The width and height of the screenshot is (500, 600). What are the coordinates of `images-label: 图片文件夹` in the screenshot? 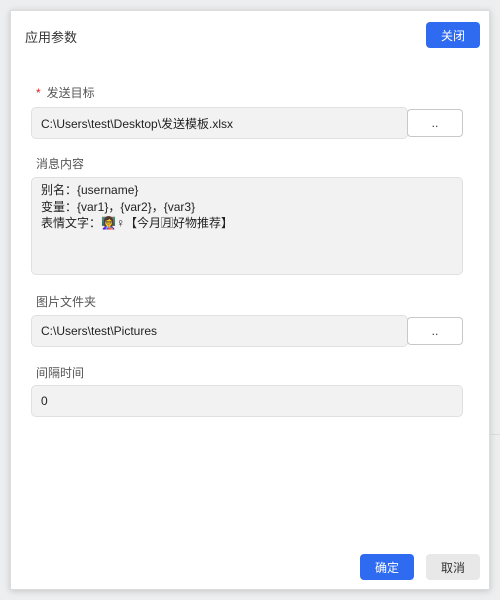 It's located at (66, 302).